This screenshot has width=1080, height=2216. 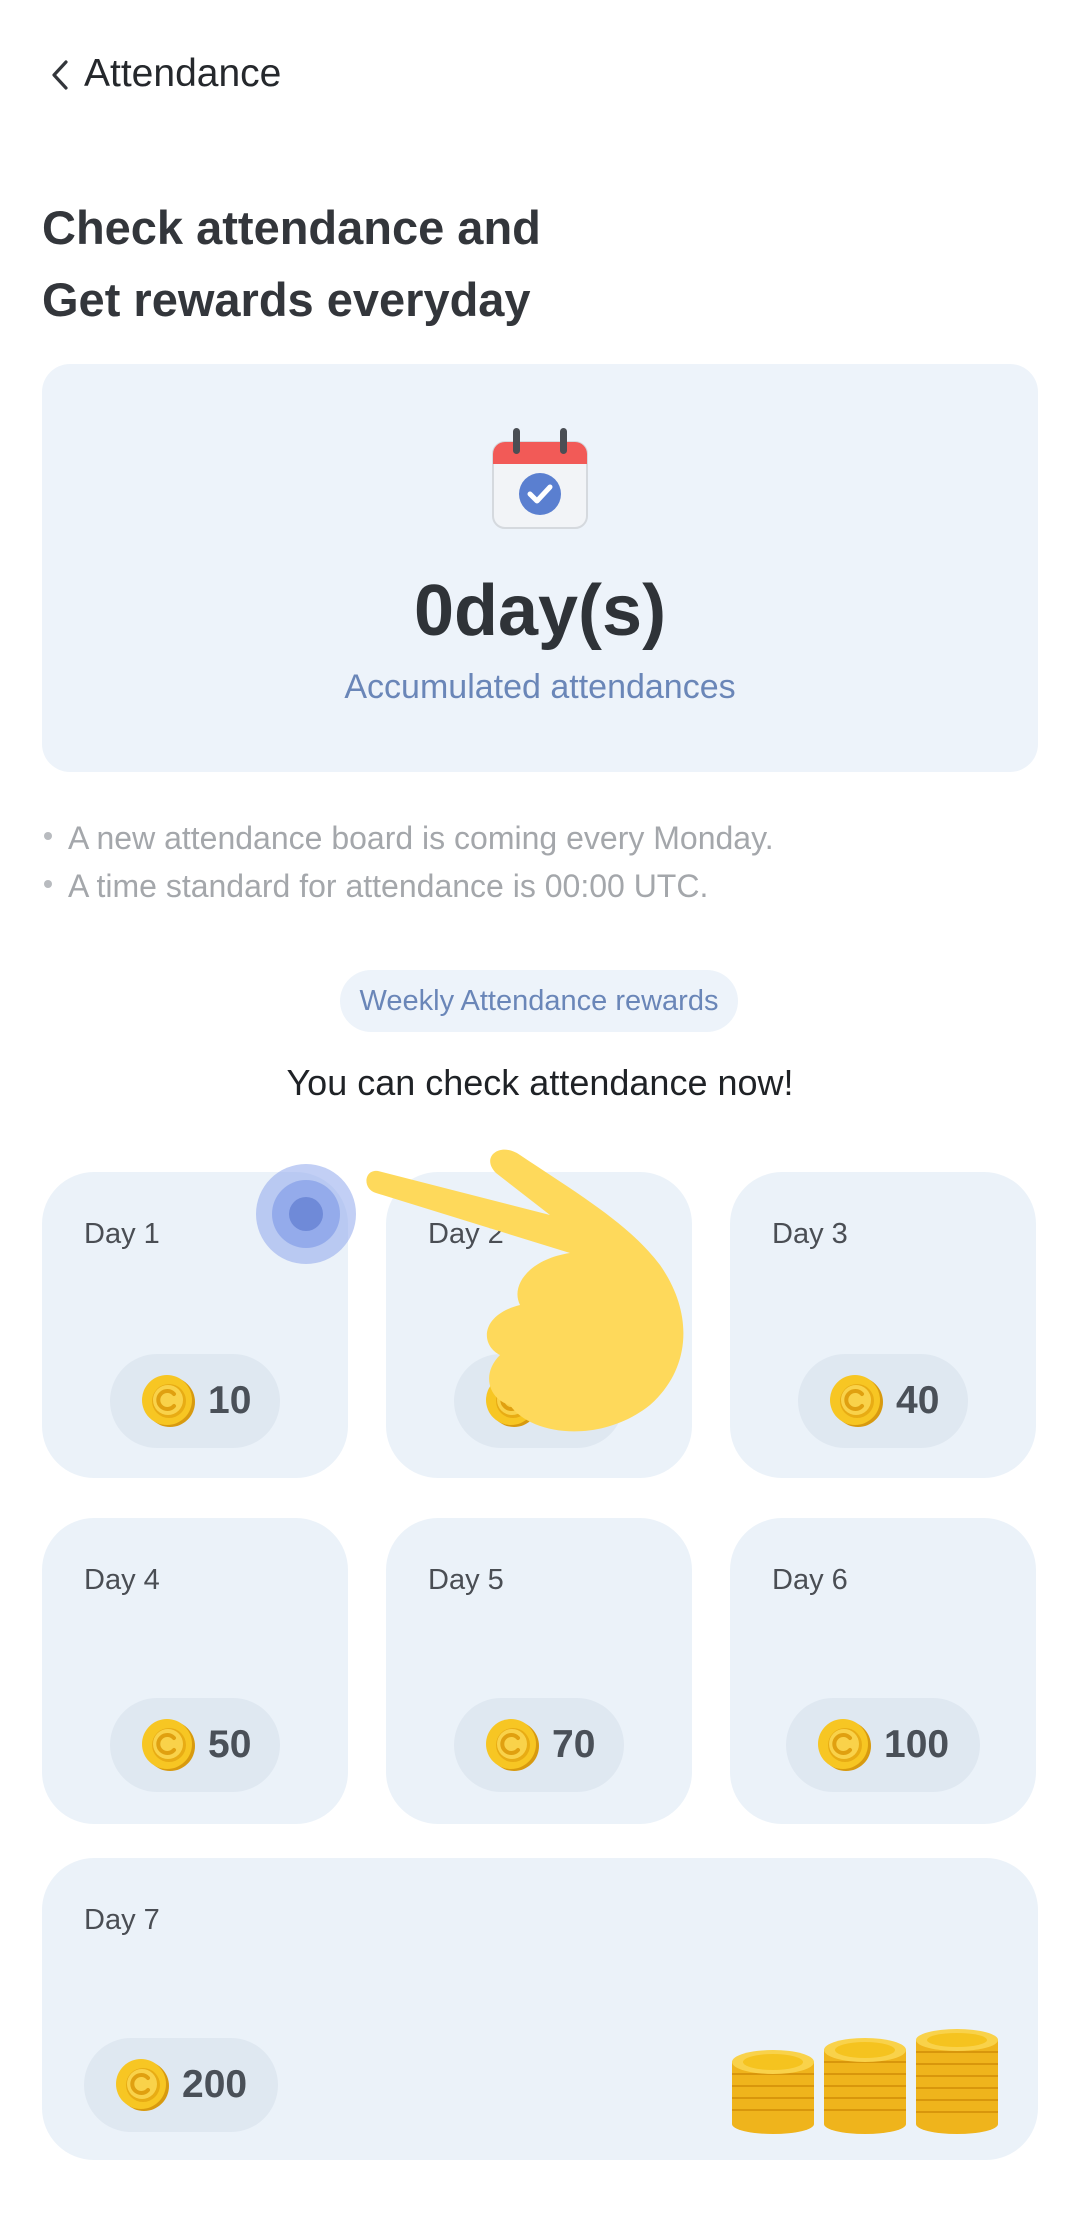 What do you see at coordinates (540, 687) in the screenshot?
I see `accumulated-days-label: Accumulated attendances` at bounding box center [540, 687].